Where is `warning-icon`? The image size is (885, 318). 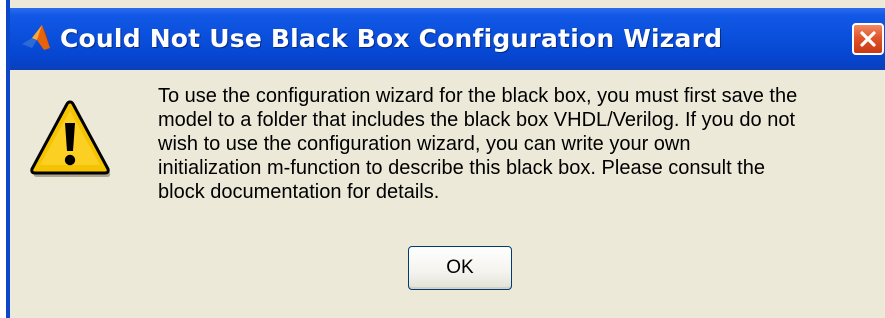 warning-icon is located at coordinates (70, 138).